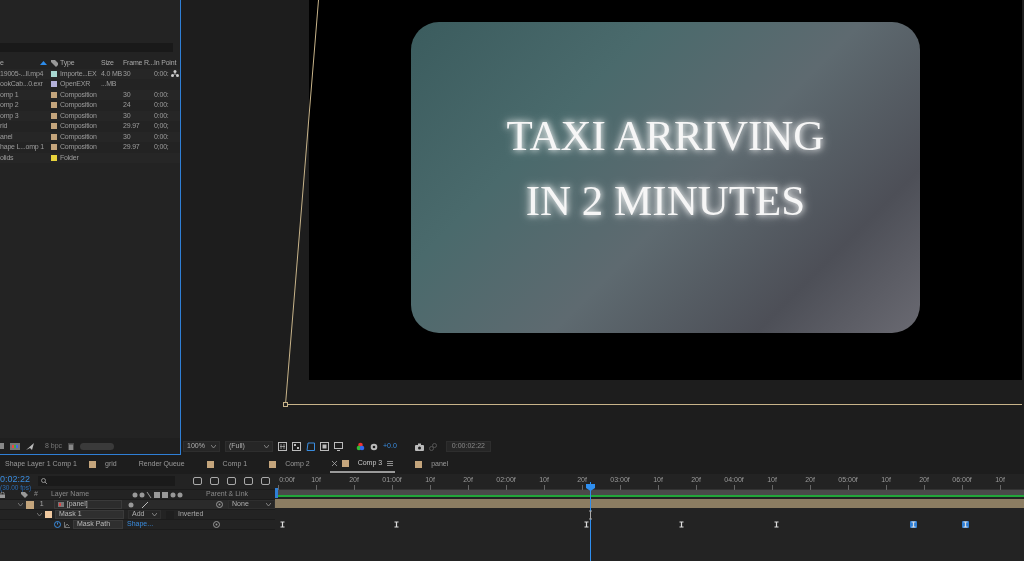 The width and height of the screenshot is (1024, 561). What do you see at coordinates (43, 63) in the screenshot?
I see `sort-arrow-icon` at bounding box center [43, 63].